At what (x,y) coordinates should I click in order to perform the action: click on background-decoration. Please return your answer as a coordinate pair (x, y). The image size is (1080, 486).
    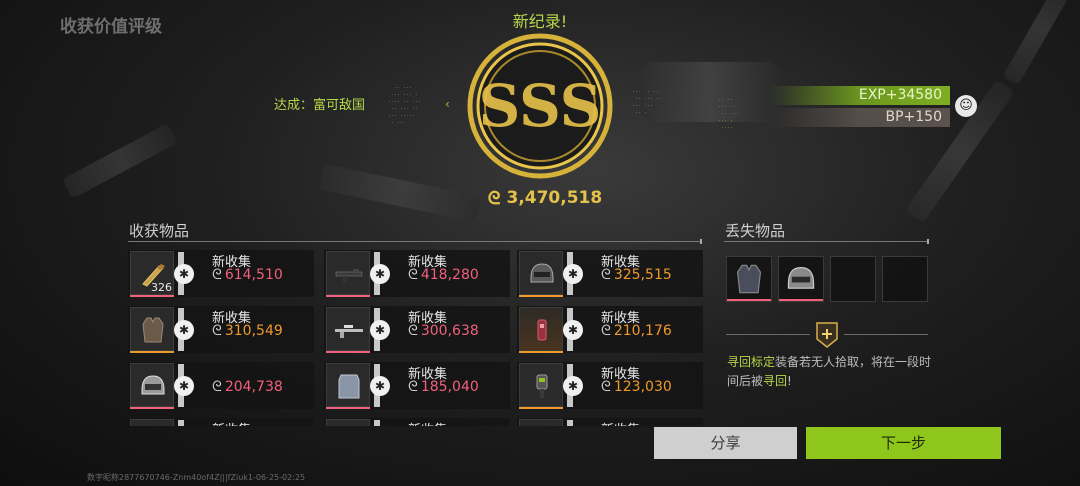
    Looking at the image, I should click on (400, 193).